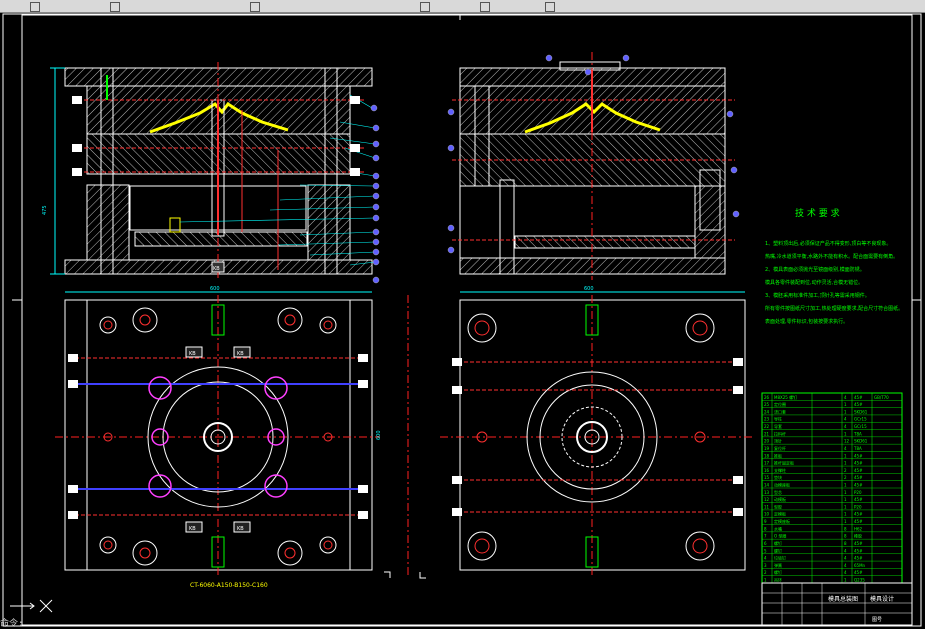 This screenshot has height=629, width=925. I want to click on bom-cell: 6, so click(765, 543).